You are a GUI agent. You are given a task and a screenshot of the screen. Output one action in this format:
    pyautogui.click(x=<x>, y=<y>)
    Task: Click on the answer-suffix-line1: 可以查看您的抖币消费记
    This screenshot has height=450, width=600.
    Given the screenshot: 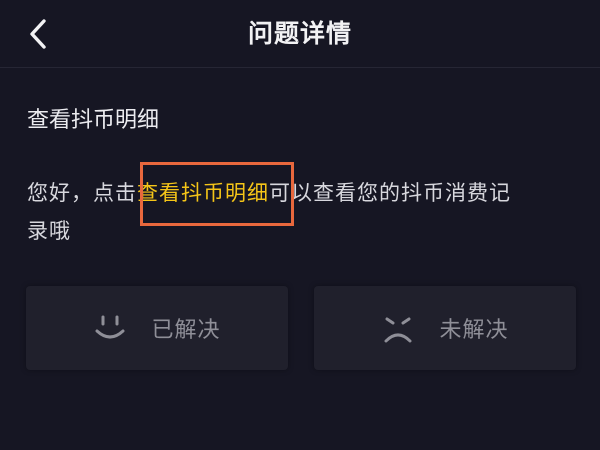 What is the action you would take?
    pyautogui.click(x=390, y=193)
    